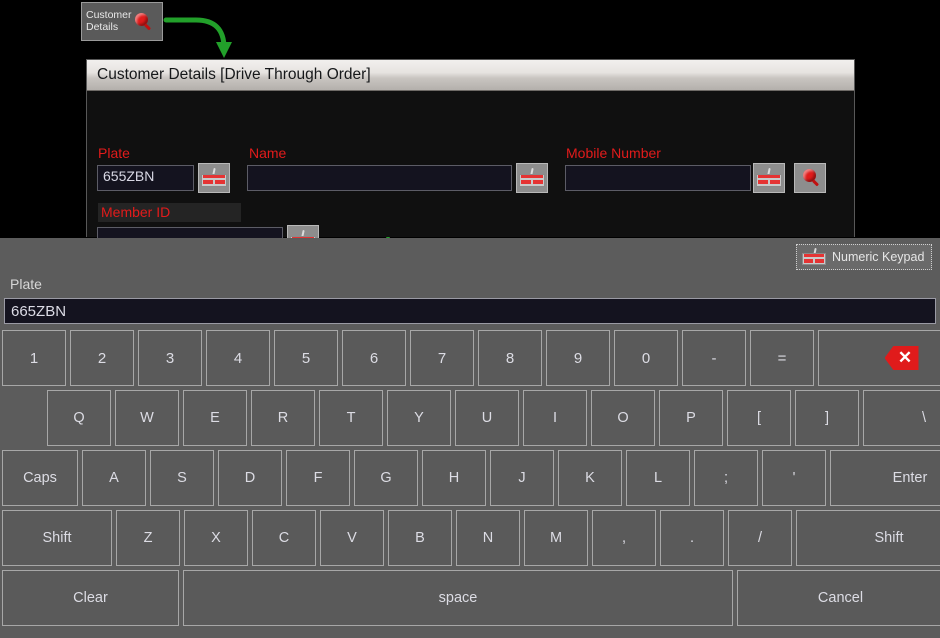 This screenshot has width=940, height=638. Describe the element at coordinates (114, 478) in the screenshot. I see `key-a: A` at that location.